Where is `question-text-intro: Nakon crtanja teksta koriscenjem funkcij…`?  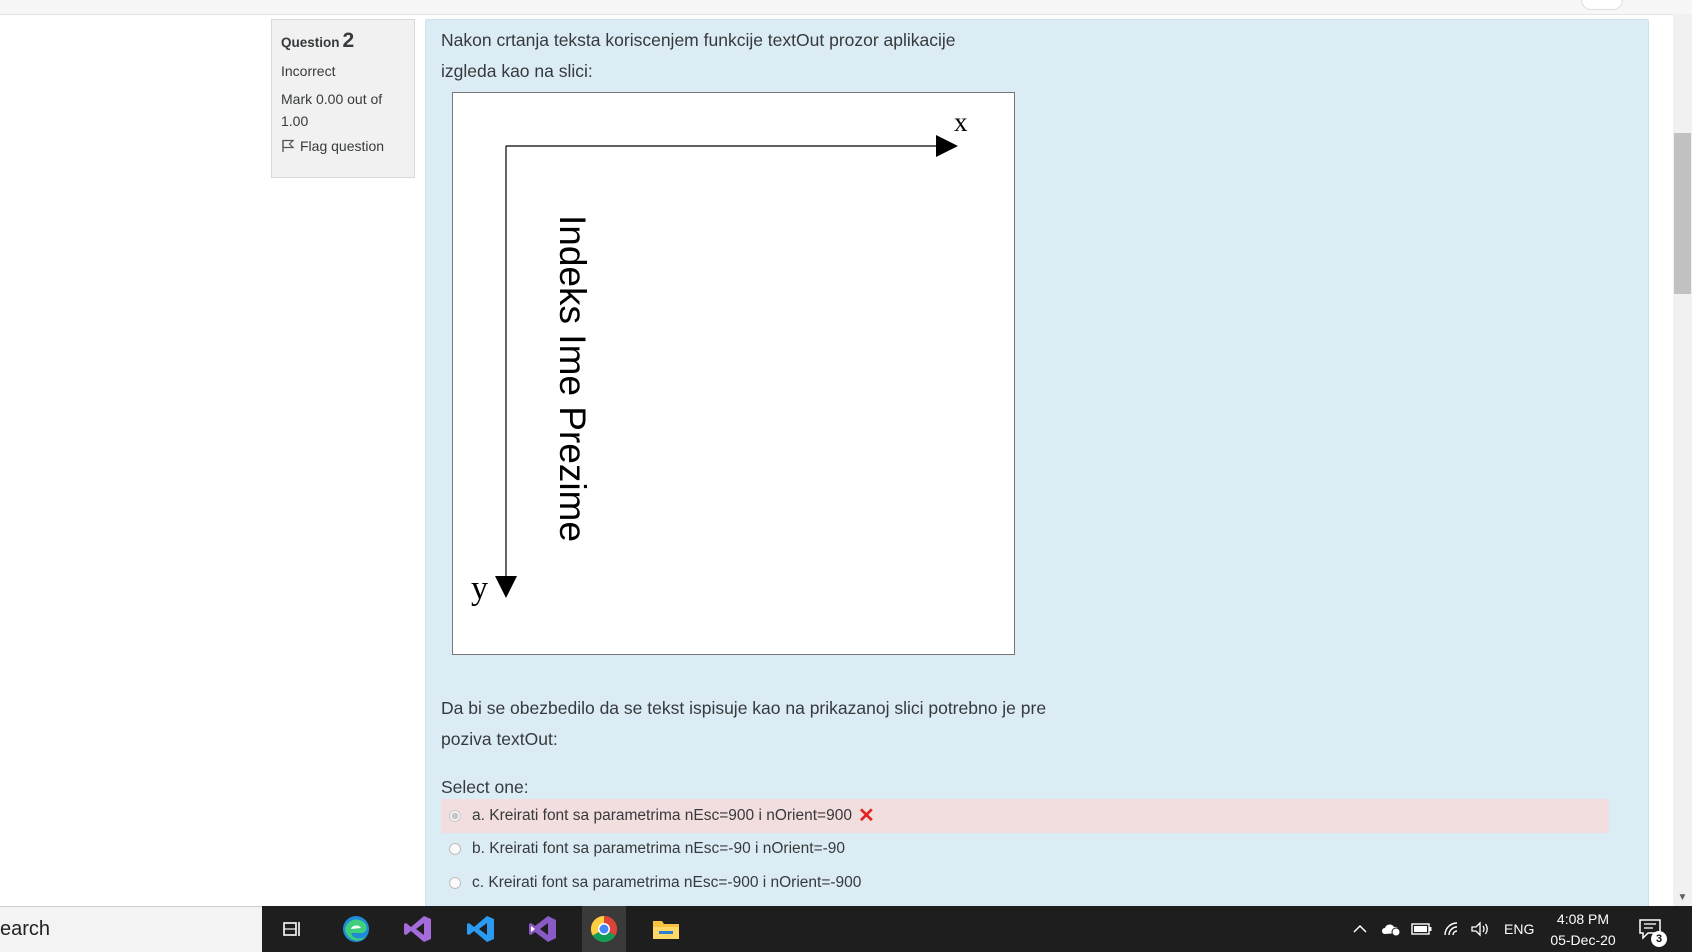
question-text-intro: Nakon crtanja teksta koriscenjem funkcij… is located at coordinates (698, 55).